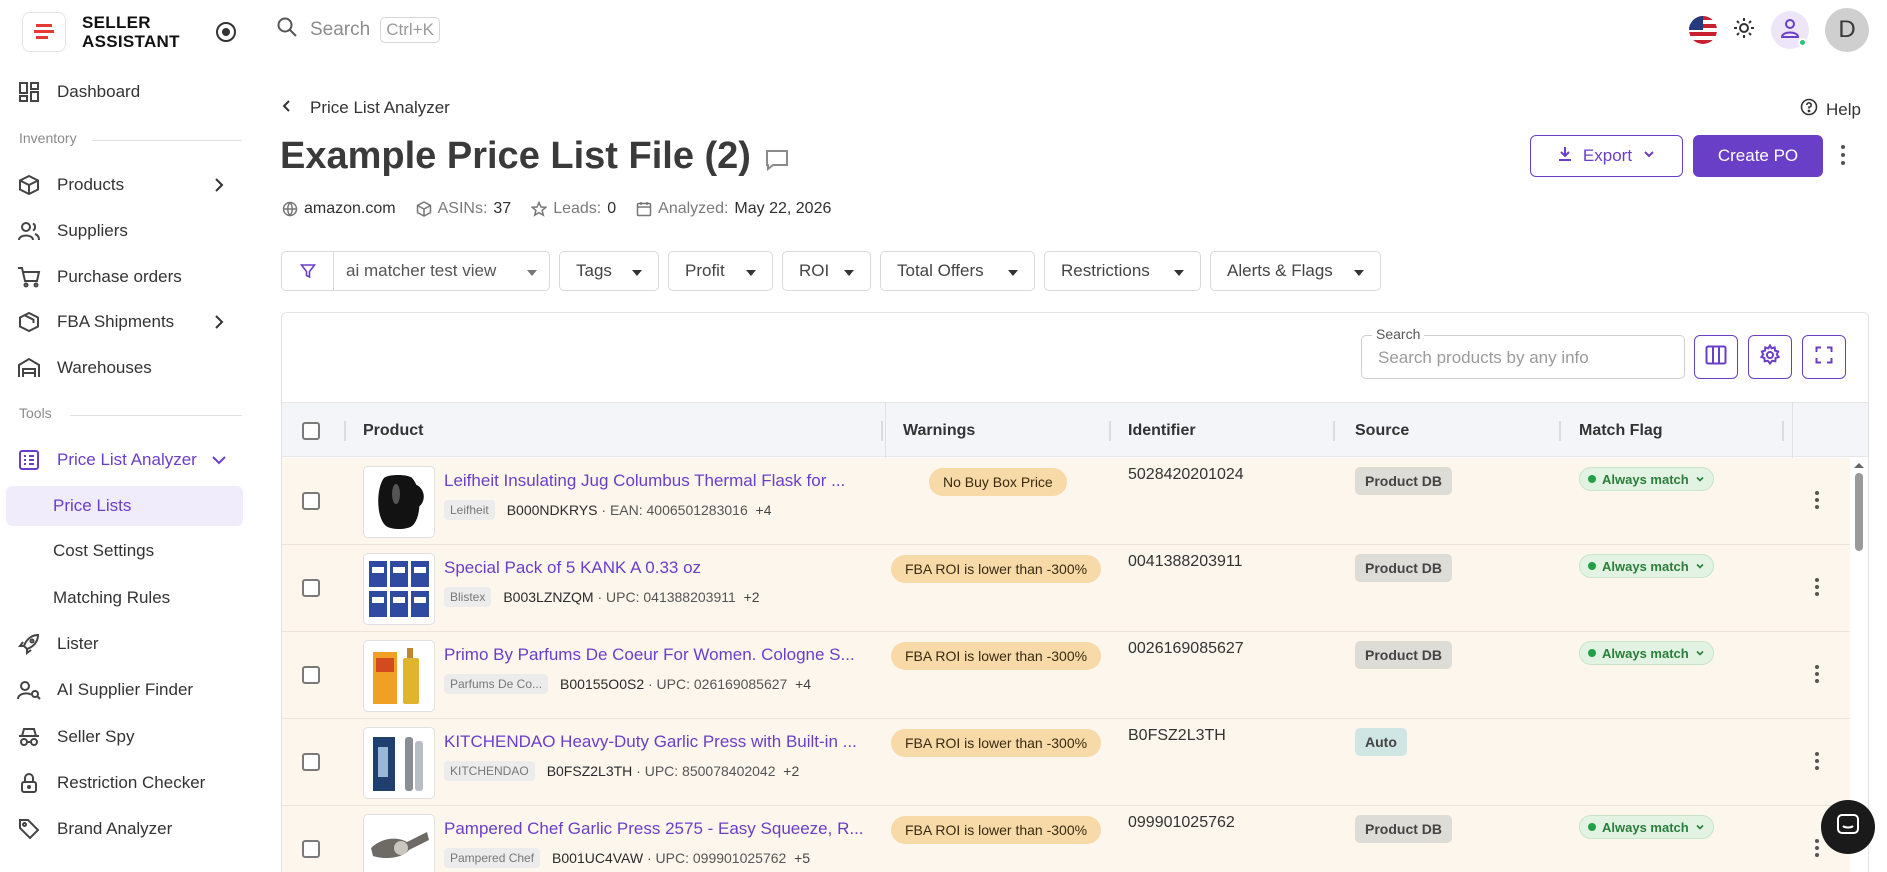  What do you see at coordinates (1162, 430) in the screenshot?
I see `column-header-identifier: Identifier` at bounding box center [1162, 430].